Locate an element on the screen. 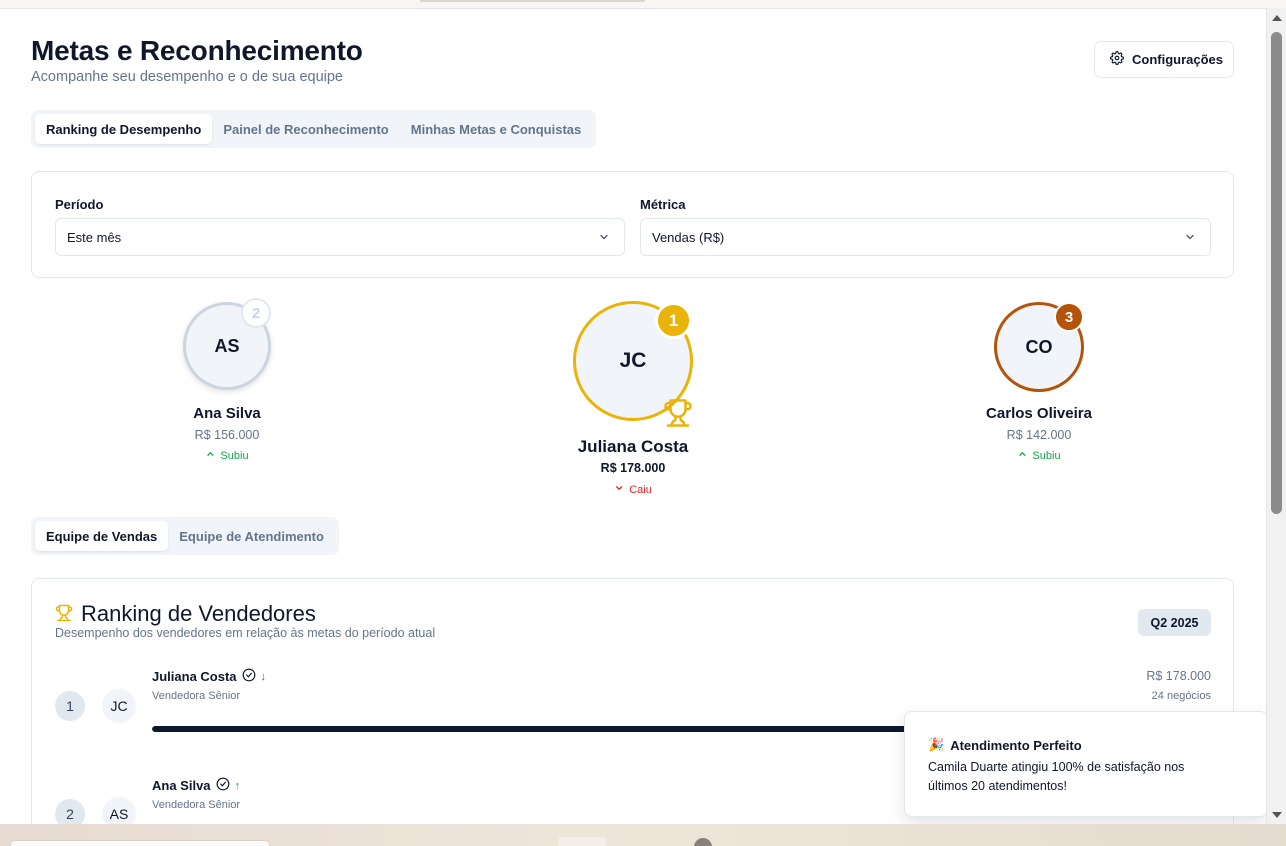 This screenshot has width=1286, height=846. trend-arrow: ↑ is located at coordinates (237, 785).